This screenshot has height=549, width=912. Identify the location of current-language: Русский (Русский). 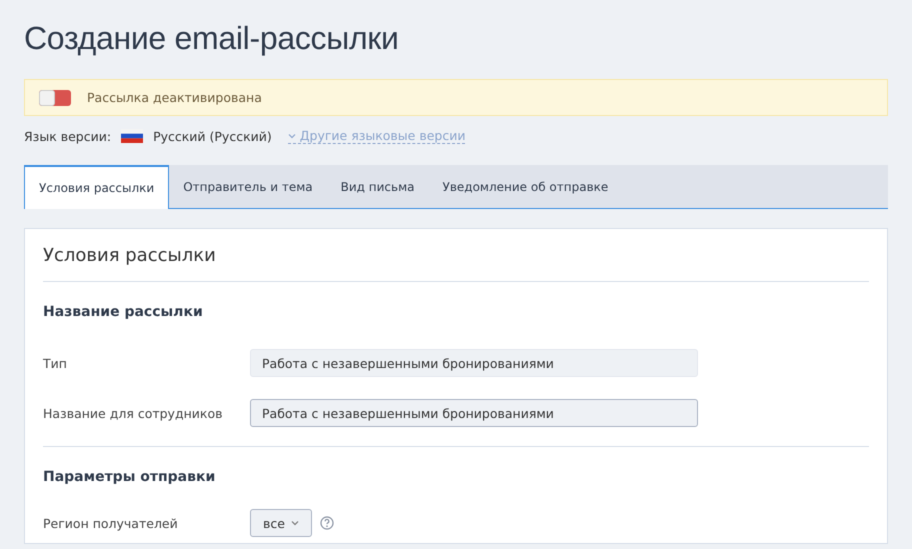
(212, 136).